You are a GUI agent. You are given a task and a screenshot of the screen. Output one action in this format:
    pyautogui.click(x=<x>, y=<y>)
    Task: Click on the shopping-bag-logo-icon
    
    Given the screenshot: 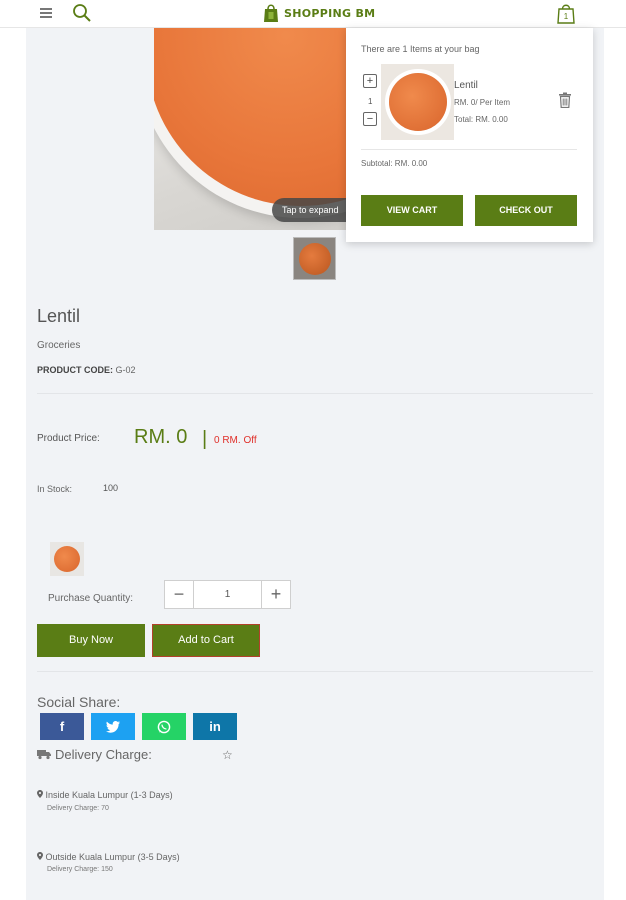 What is the action you would take?
    pyautogui.click(x=271, y=13)
    